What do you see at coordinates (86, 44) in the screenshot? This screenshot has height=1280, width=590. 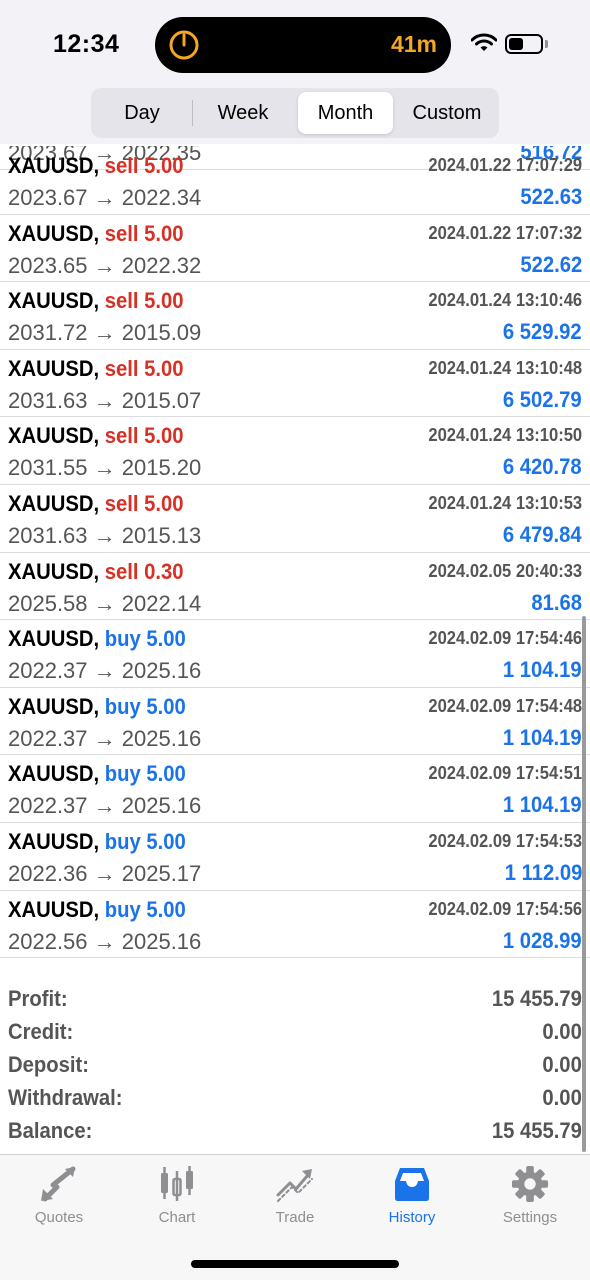 I see `status-time: 12:34` at bounding box center [86, 44].